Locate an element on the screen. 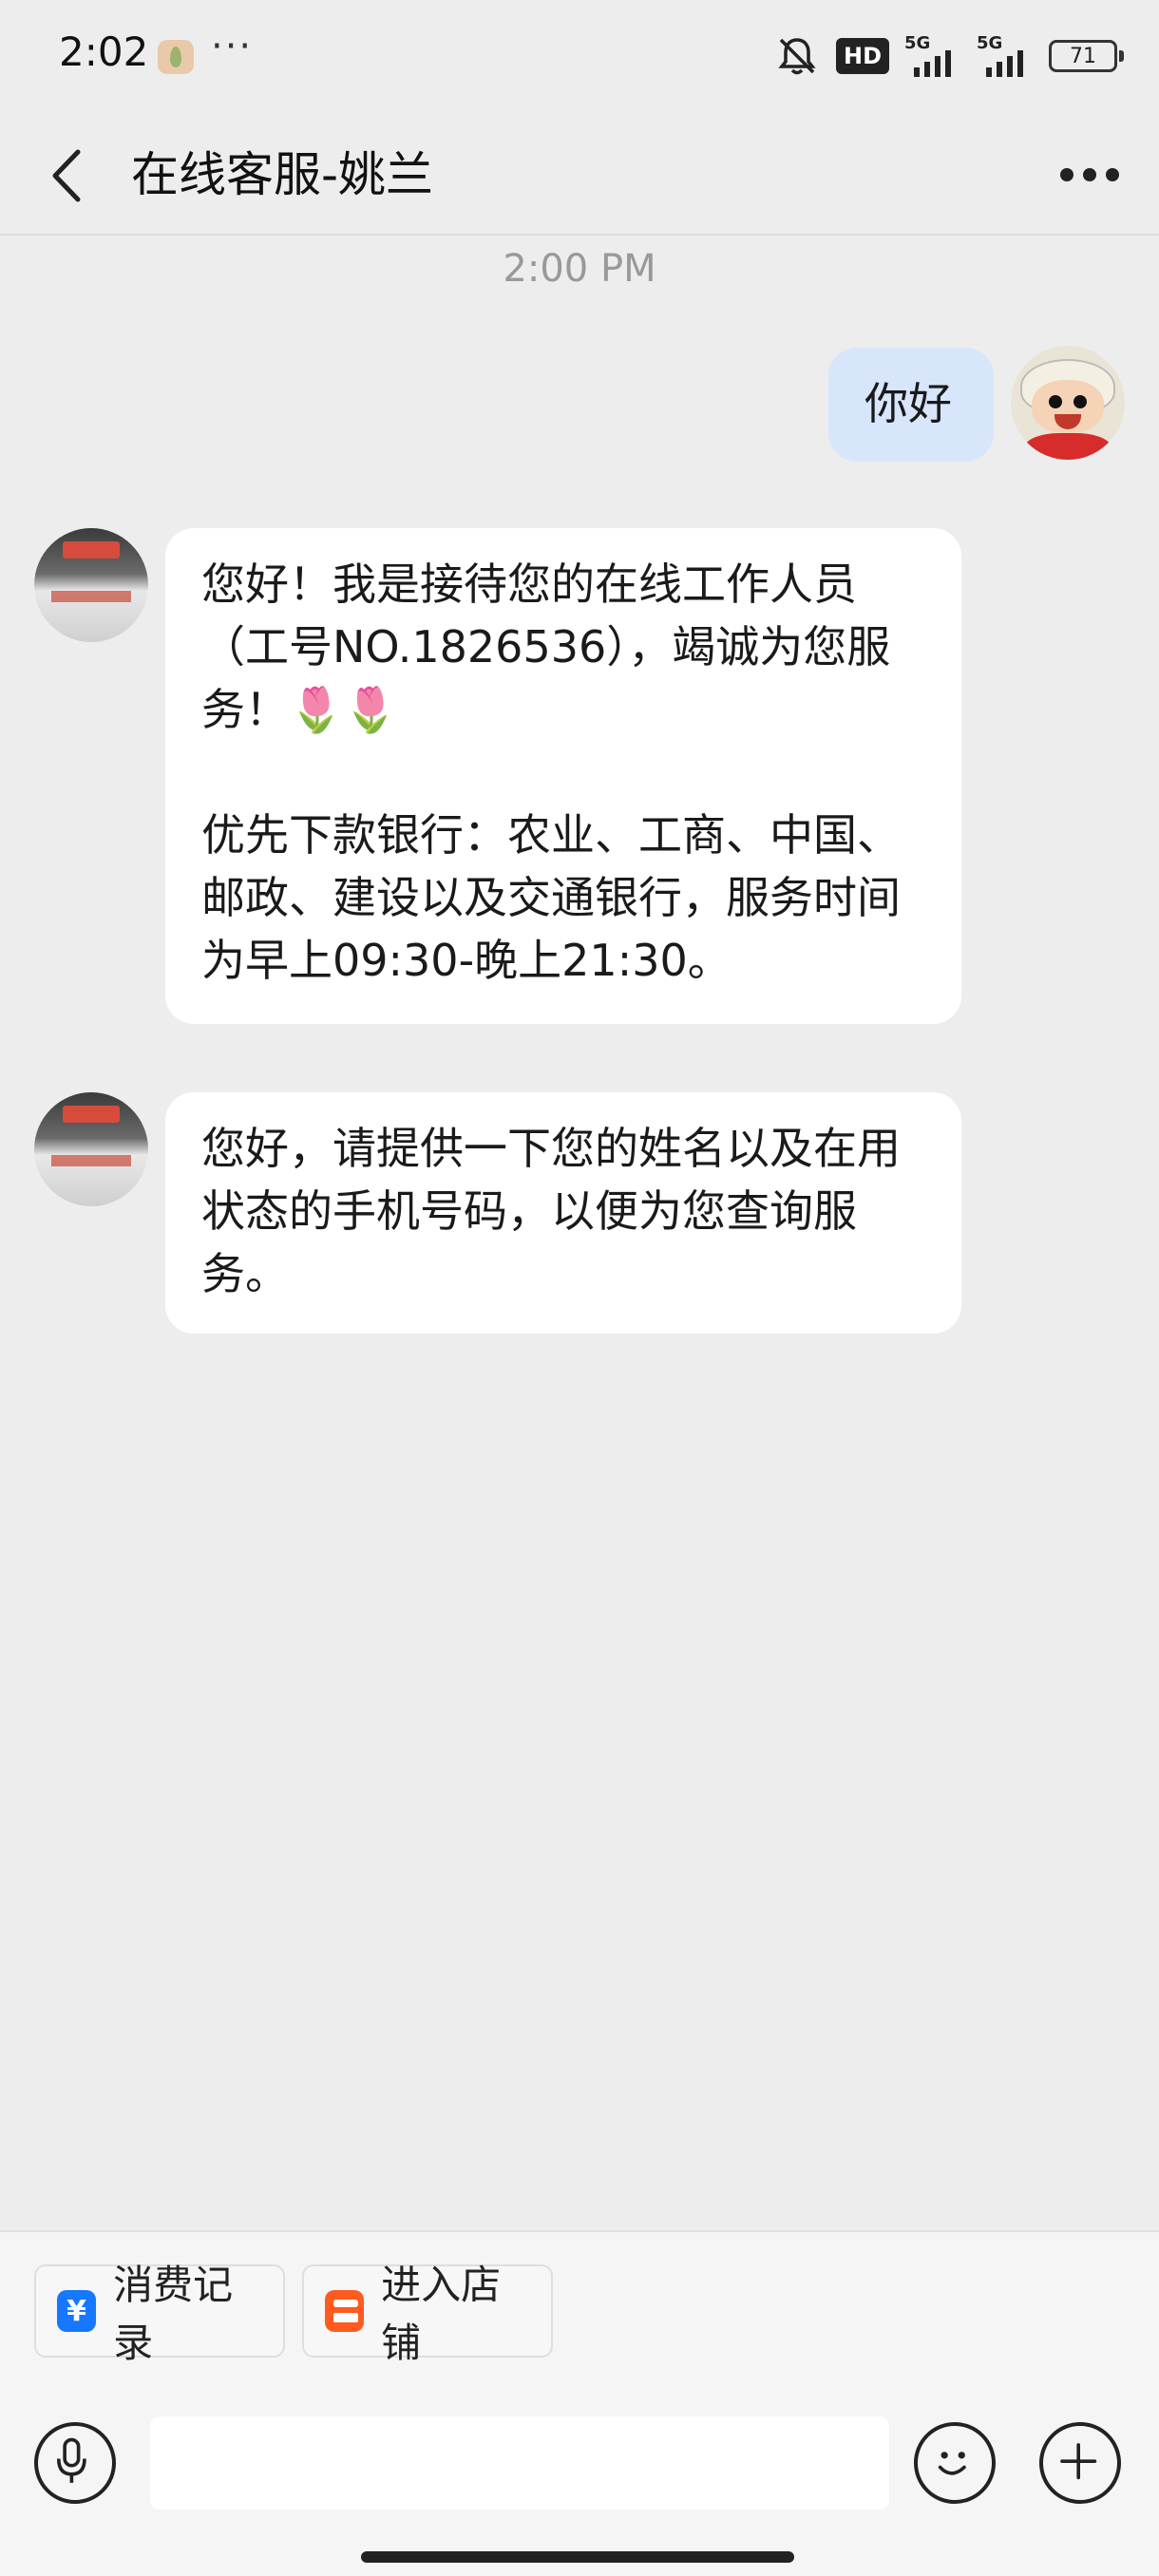 The image size is (1159, 2576). input-panel: ¥ 消费记录 进入店铺 is located at coordinates (579, 2403).